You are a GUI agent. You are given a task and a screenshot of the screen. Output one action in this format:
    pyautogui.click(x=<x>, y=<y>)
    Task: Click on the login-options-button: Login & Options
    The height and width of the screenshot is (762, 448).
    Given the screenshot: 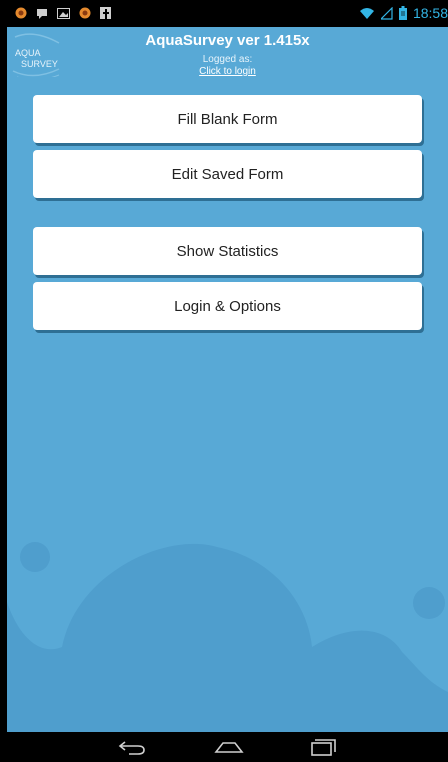 What is the action you would take?
    pyautogui.click(x=227, y=306)
    